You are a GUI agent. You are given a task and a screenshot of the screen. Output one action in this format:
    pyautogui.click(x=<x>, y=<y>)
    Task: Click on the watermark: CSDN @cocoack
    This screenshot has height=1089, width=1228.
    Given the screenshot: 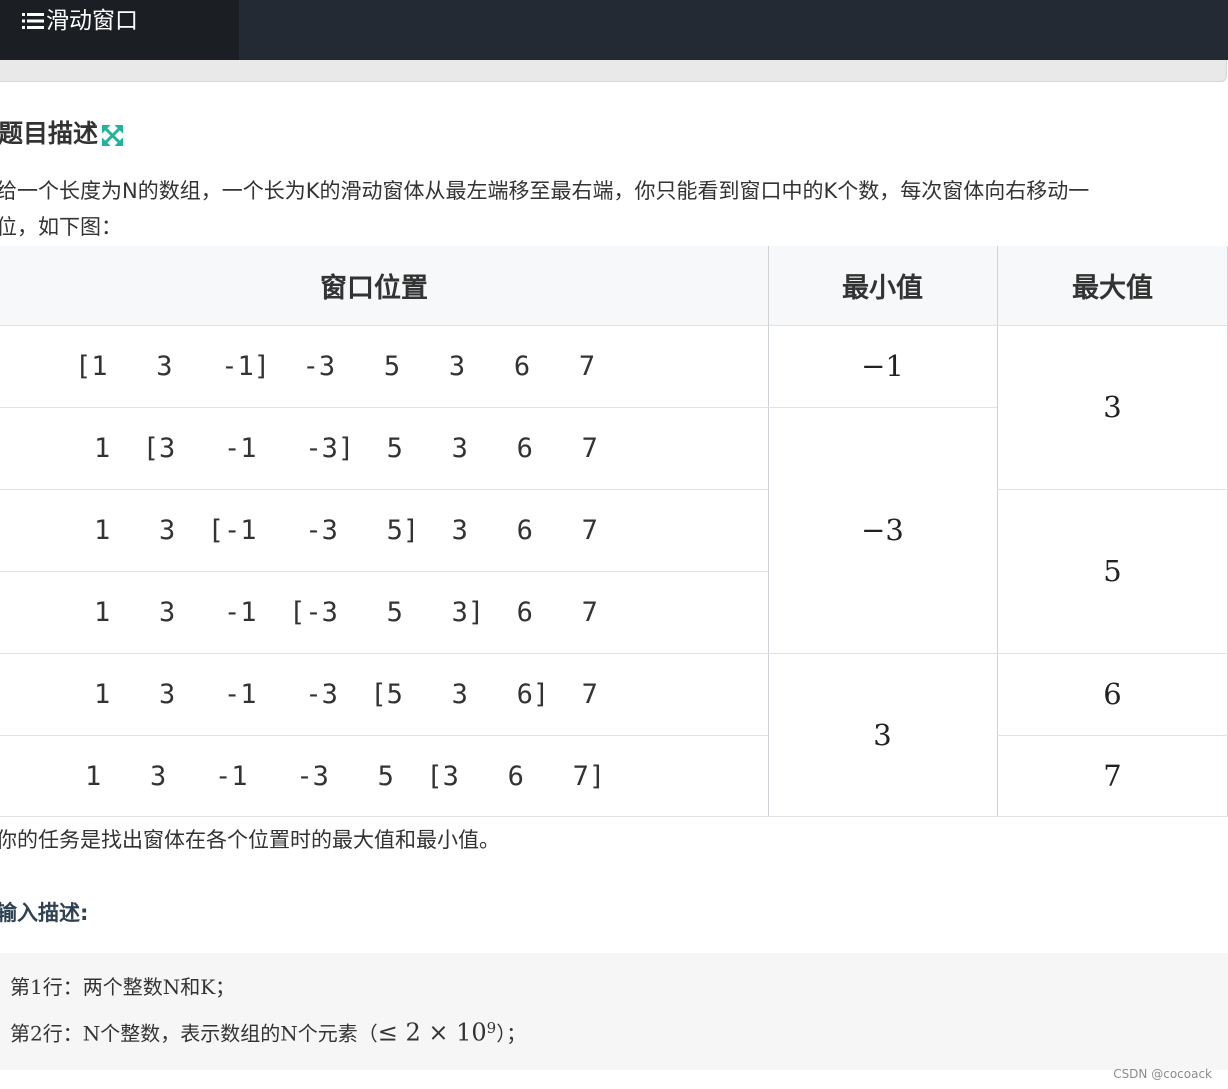 What is the action you would take?
    pyautogui.click(x=1162, y=1074)
    